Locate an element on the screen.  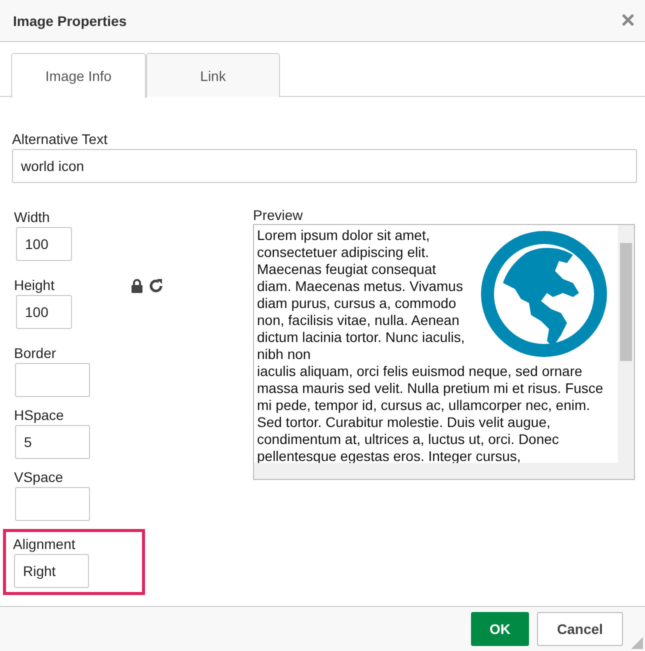
field-label: Width is located at coordinates (32, 217).